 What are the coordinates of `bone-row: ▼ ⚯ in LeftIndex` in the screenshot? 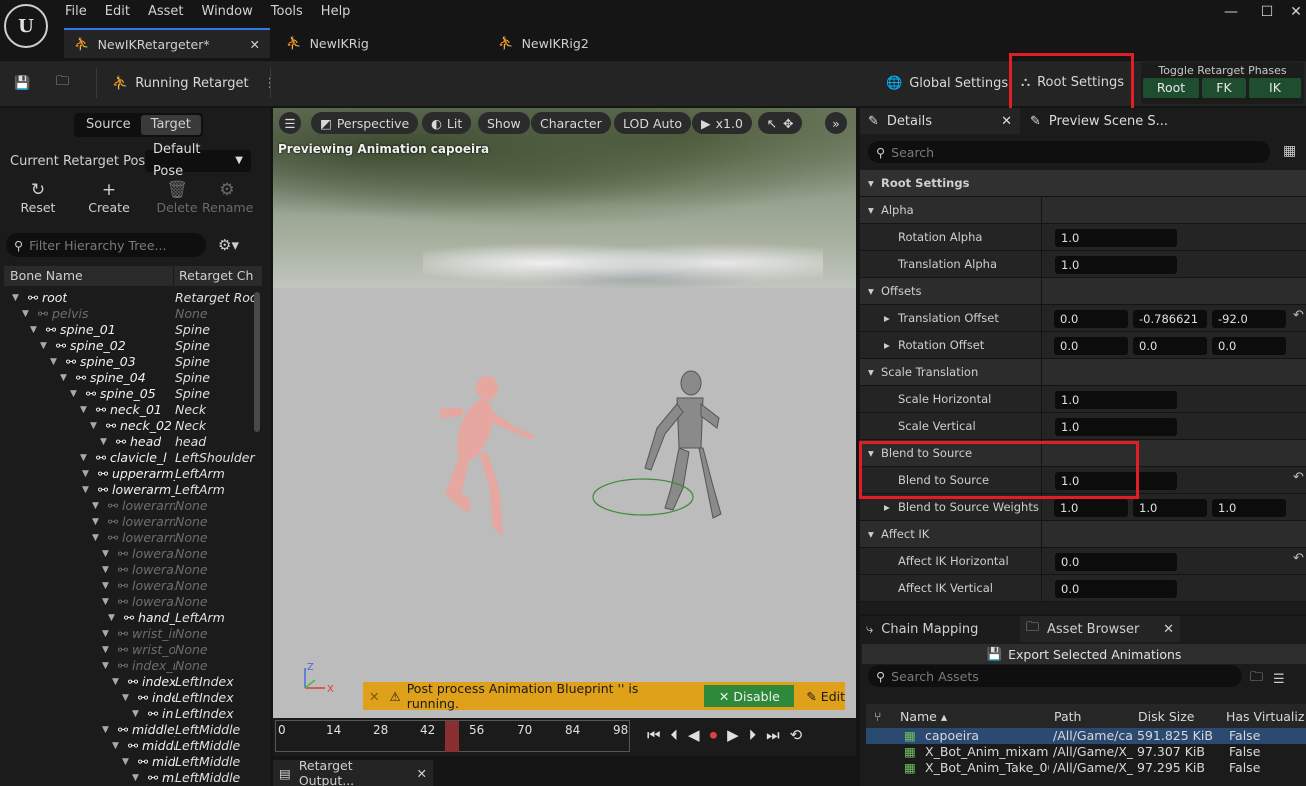 It's located at (129, 714).